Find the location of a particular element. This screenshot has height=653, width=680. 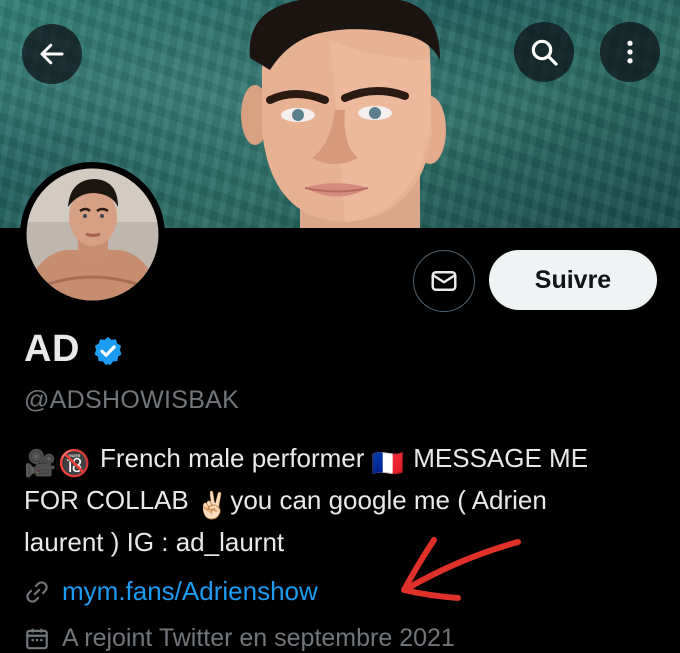

envelope-icon is located at coordinates (444, 281).